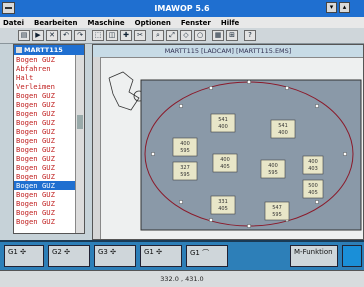 The width and height of the screenshot is (364, 287). I want to click on system-menu-icon, so click(8, 8).